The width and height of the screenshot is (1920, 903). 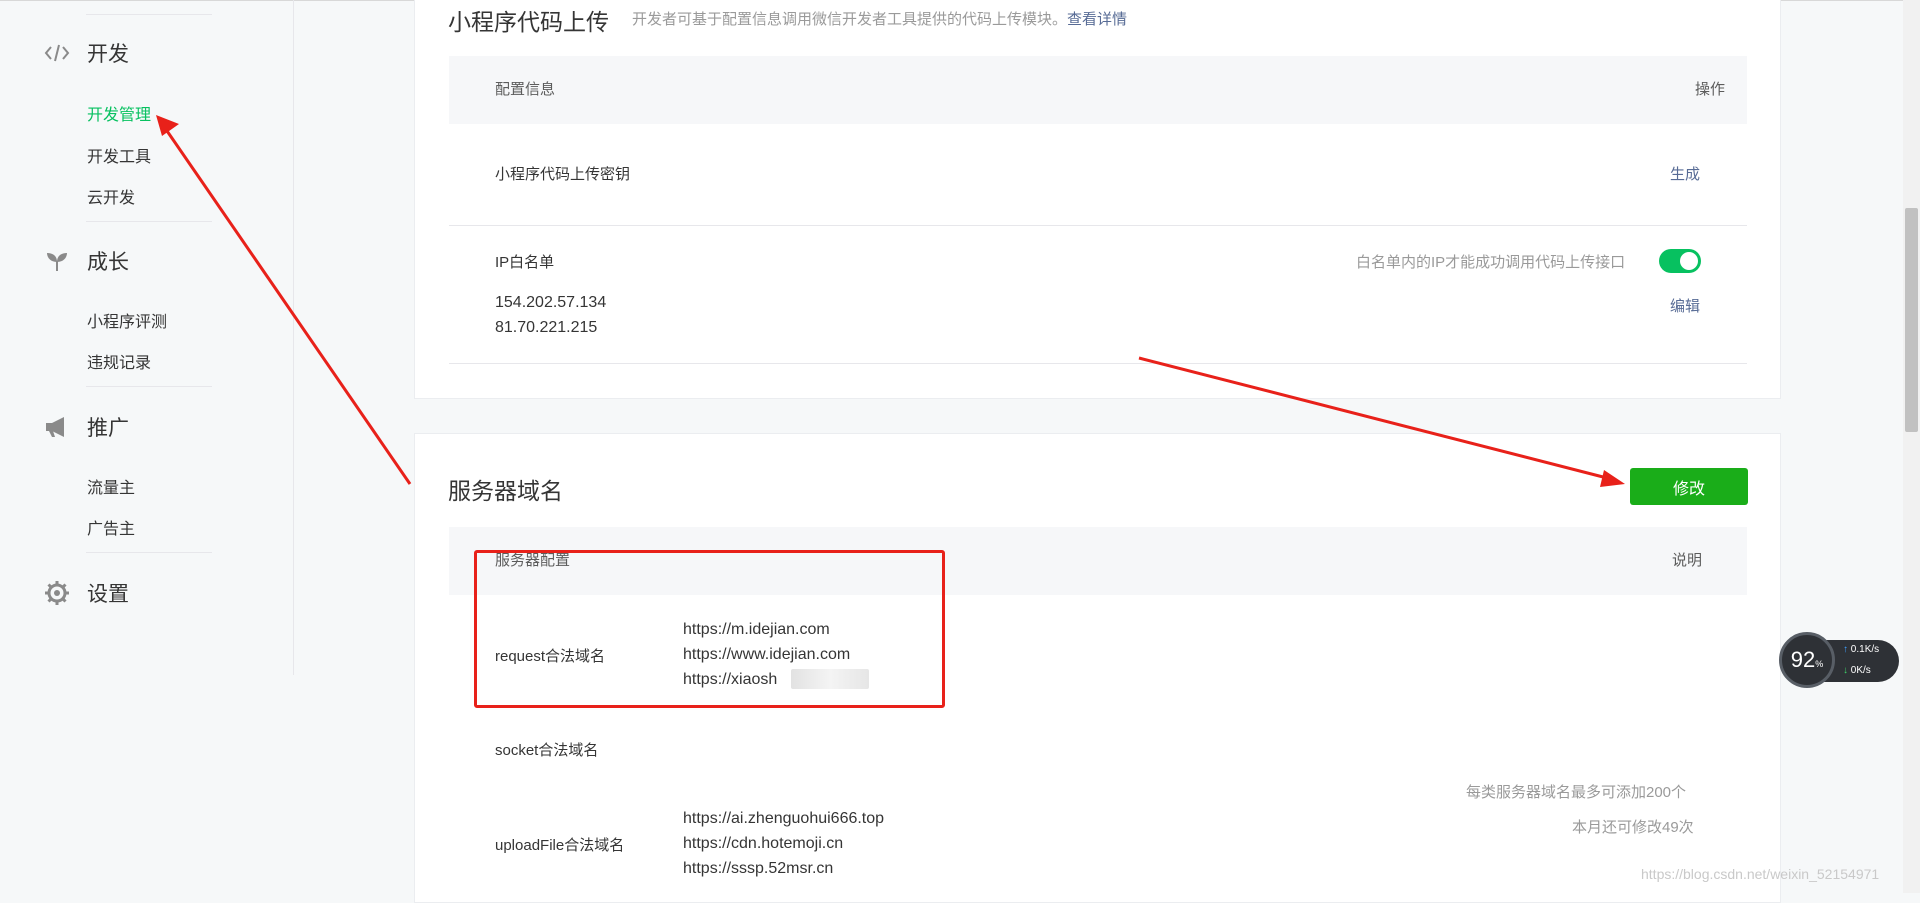 I want to click on domain-item: https://cdn.hotemoji.cn, so click(x=763, y=843).